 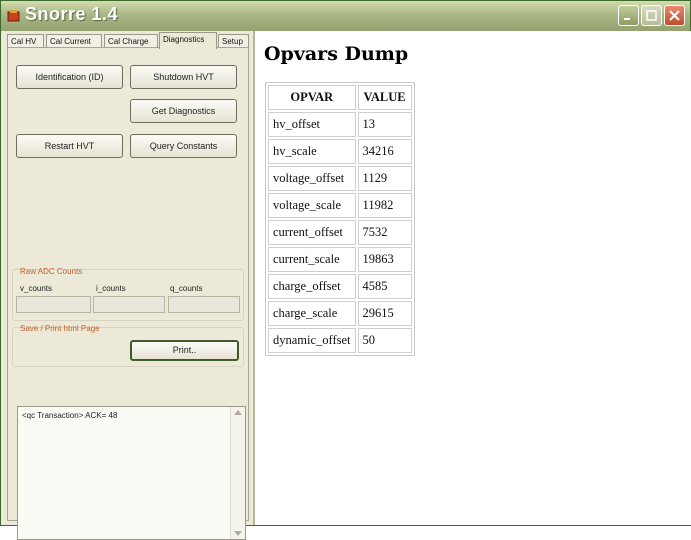 What do you see at coordinates (183, 111) in the screenshot?
I see `get-diagnostics-button: Get Diagnostics` at bounding box center [183, 111].